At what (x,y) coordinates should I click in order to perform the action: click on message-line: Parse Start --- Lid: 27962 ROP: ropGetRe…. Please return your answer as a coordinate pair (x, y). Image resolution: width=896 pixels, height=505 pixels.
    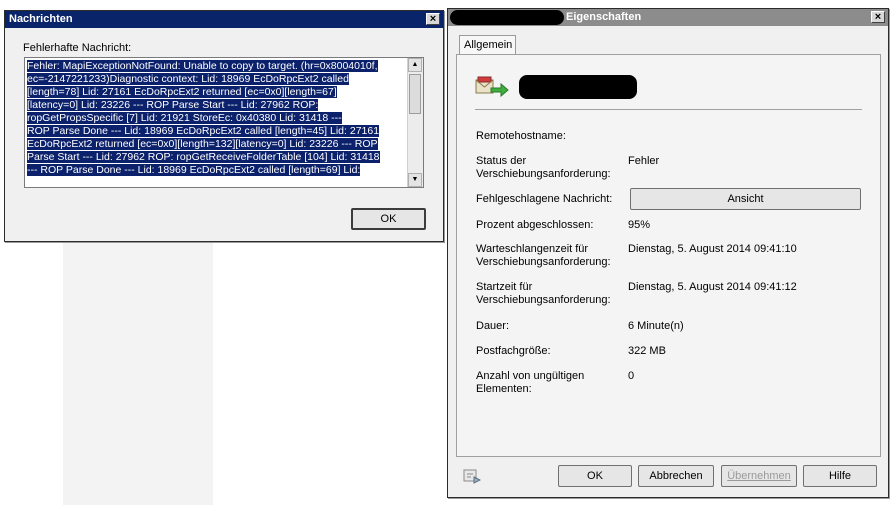
    Looking at the image, I should click on (203, 157).